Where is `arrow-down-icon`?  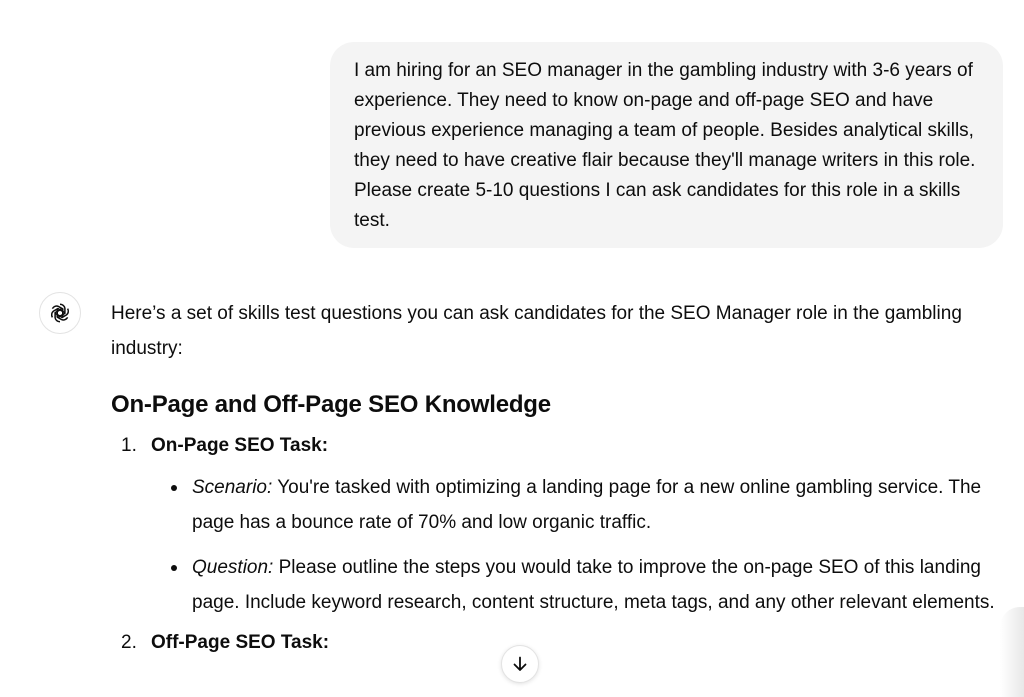
arrow-down-icon is located at coordinates (520, 663).